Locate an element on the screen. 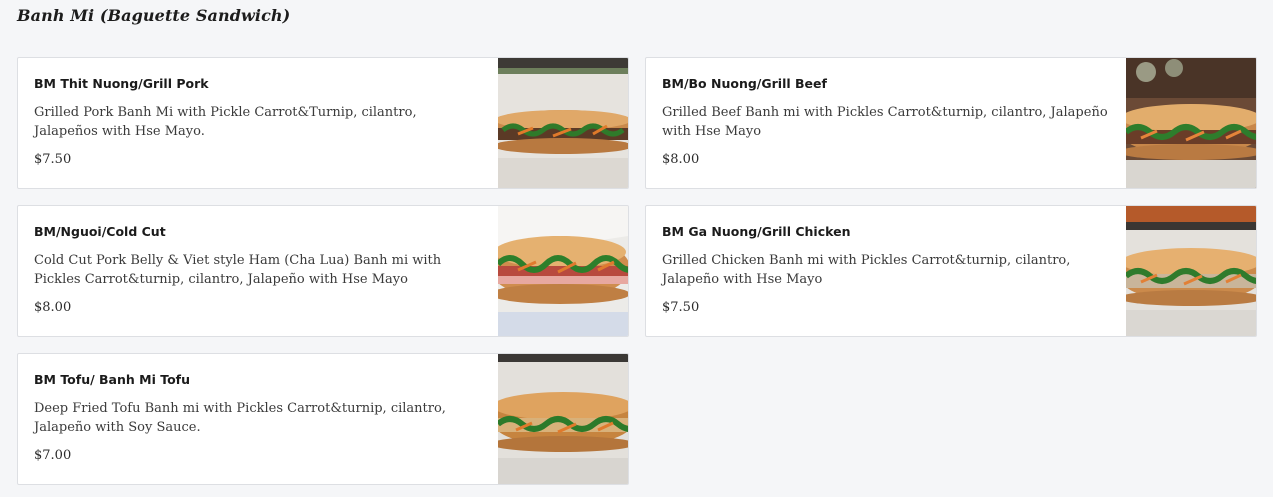 The image size is (1273, 497). grilled-chicken-banh-mi-photo is located at coordinates (1191, 271).